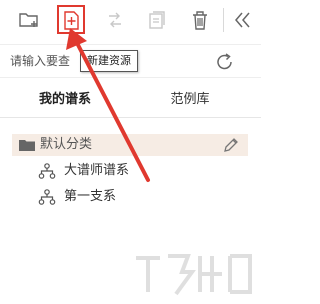  I want to click on tree-folder-label: 默认分类, so click(66, 144).